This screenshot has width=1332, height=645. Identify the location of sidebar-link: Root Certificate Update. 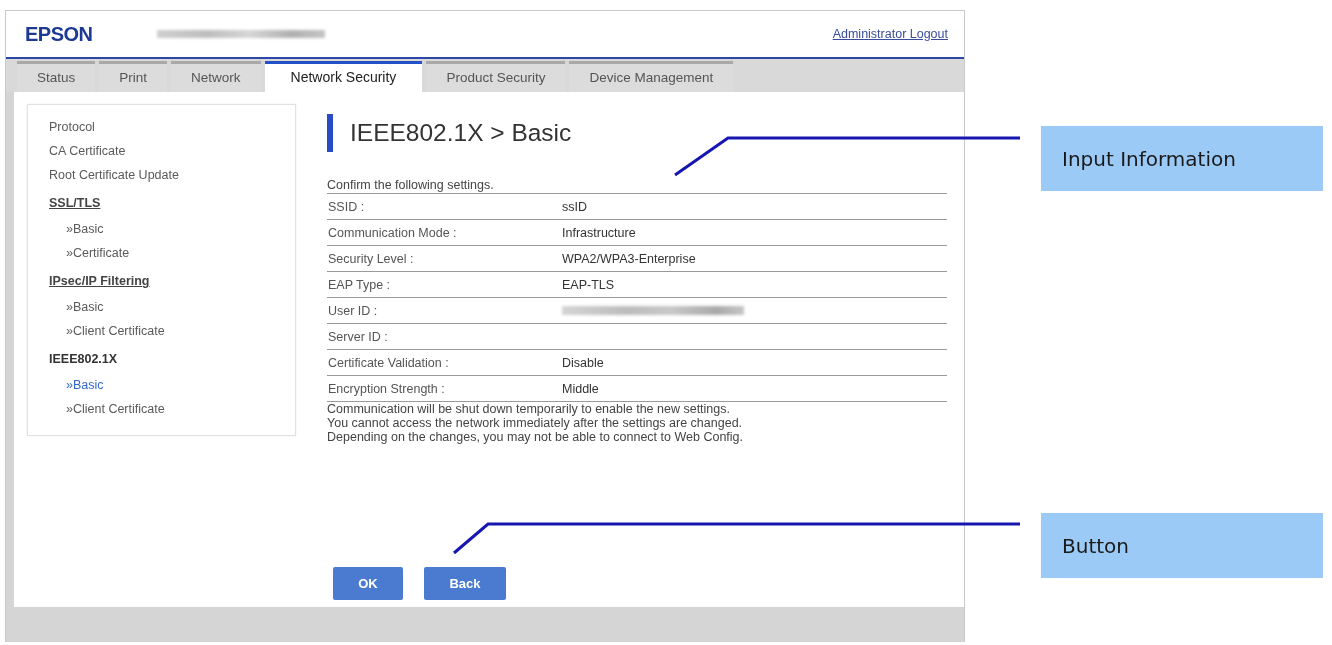
(114, 175).